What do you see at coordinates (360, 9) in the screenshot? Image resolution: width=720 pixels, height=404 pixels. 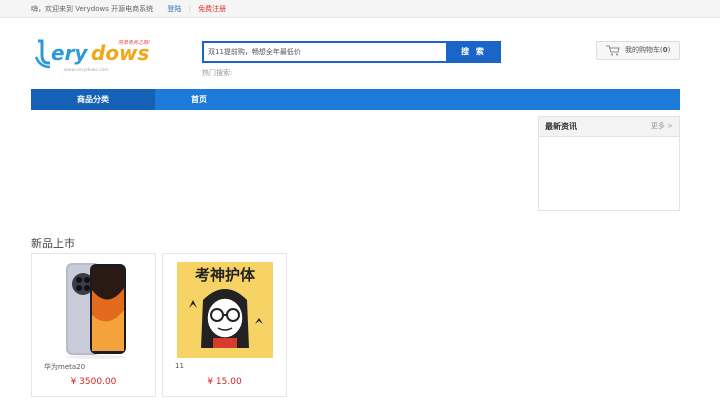 I see `top-bar: 嗨，欢迎来到 Verydows 开源电商系统 登陆 | 免费注册` at bounding box center [360, 9].